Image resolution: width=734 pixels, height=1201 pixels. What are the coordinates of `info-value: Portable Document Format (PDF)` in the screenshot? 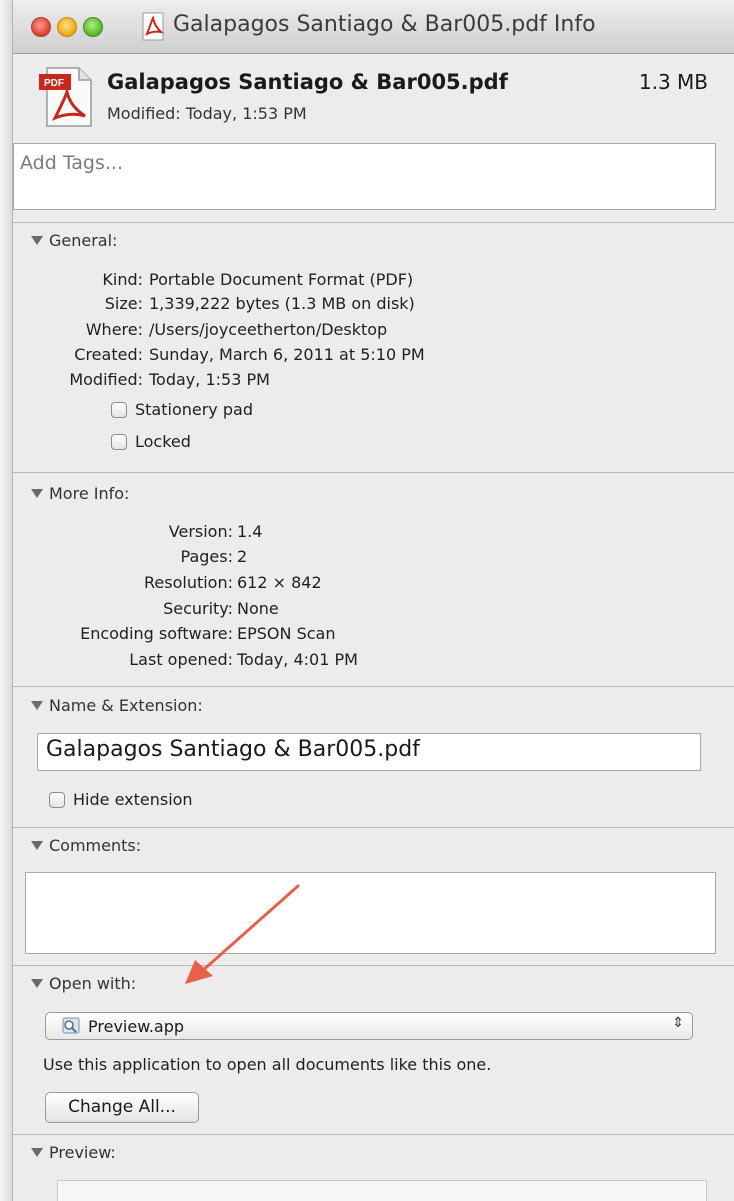 It's located at (281, 279).